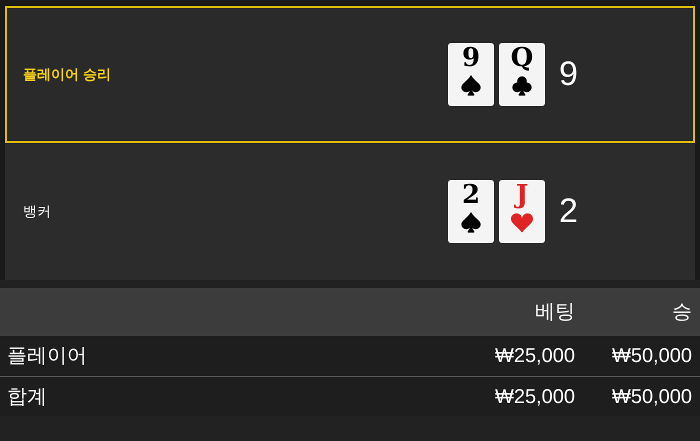  What do you see at coordinates (569, 211) in the screenshot?
I see `hand-score: 2` at bounding box center [569, 211].